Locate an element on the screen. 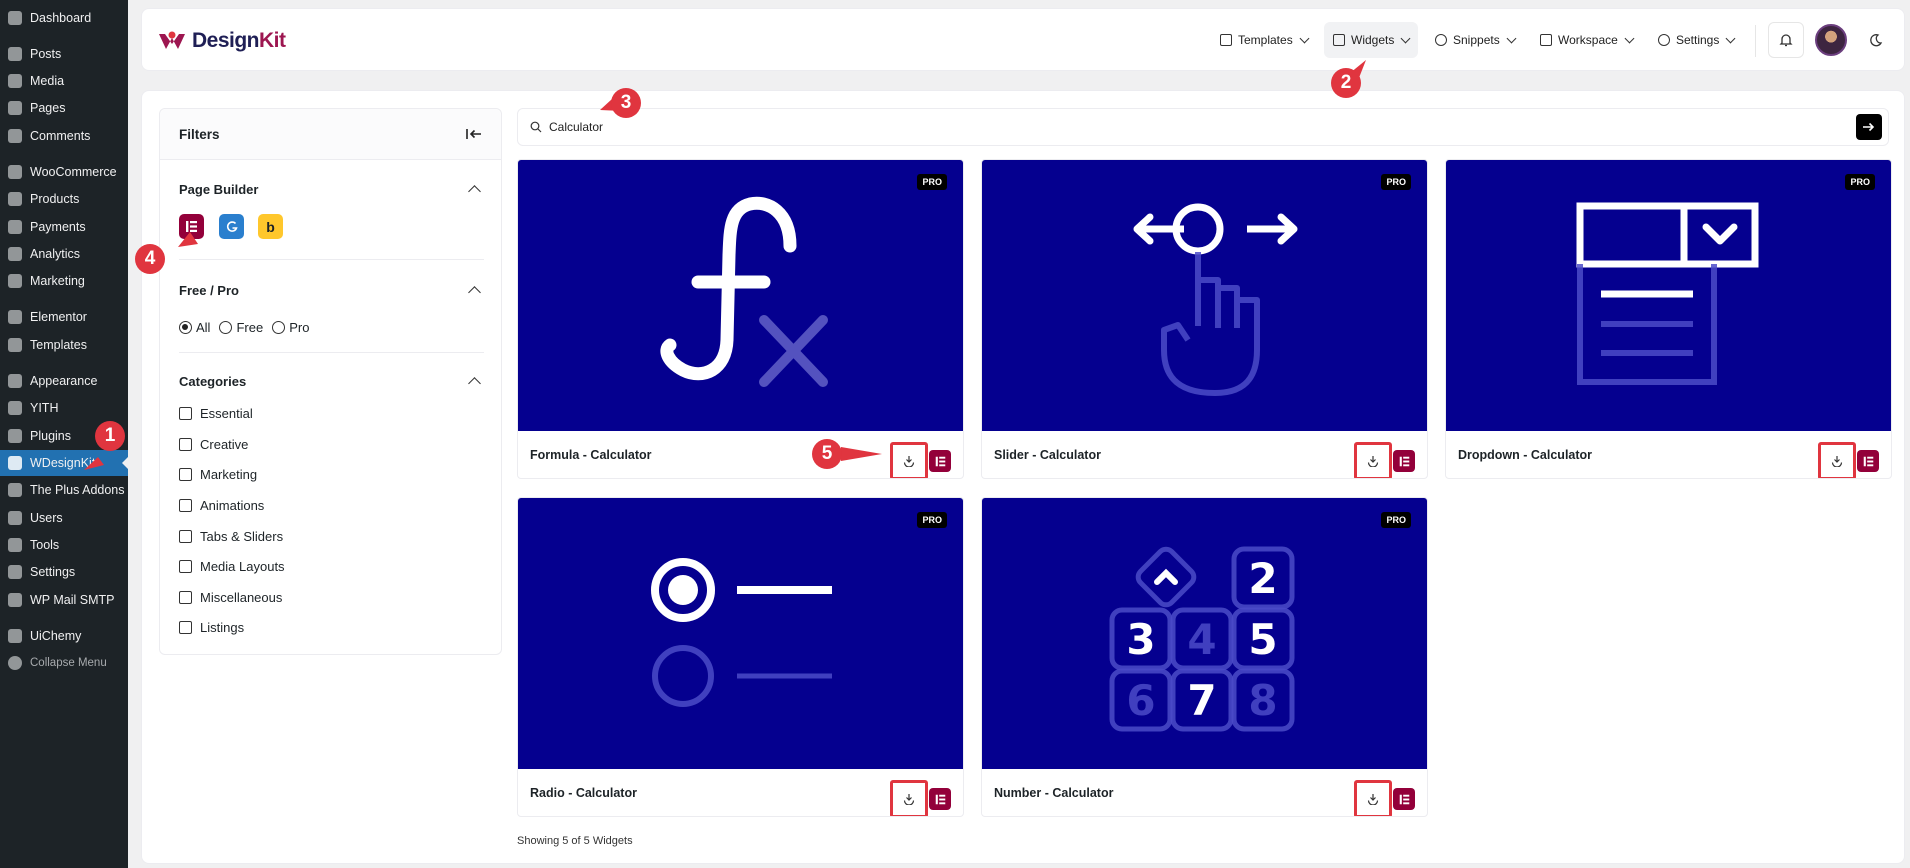  search-input is located at coordinates (1179, 127).